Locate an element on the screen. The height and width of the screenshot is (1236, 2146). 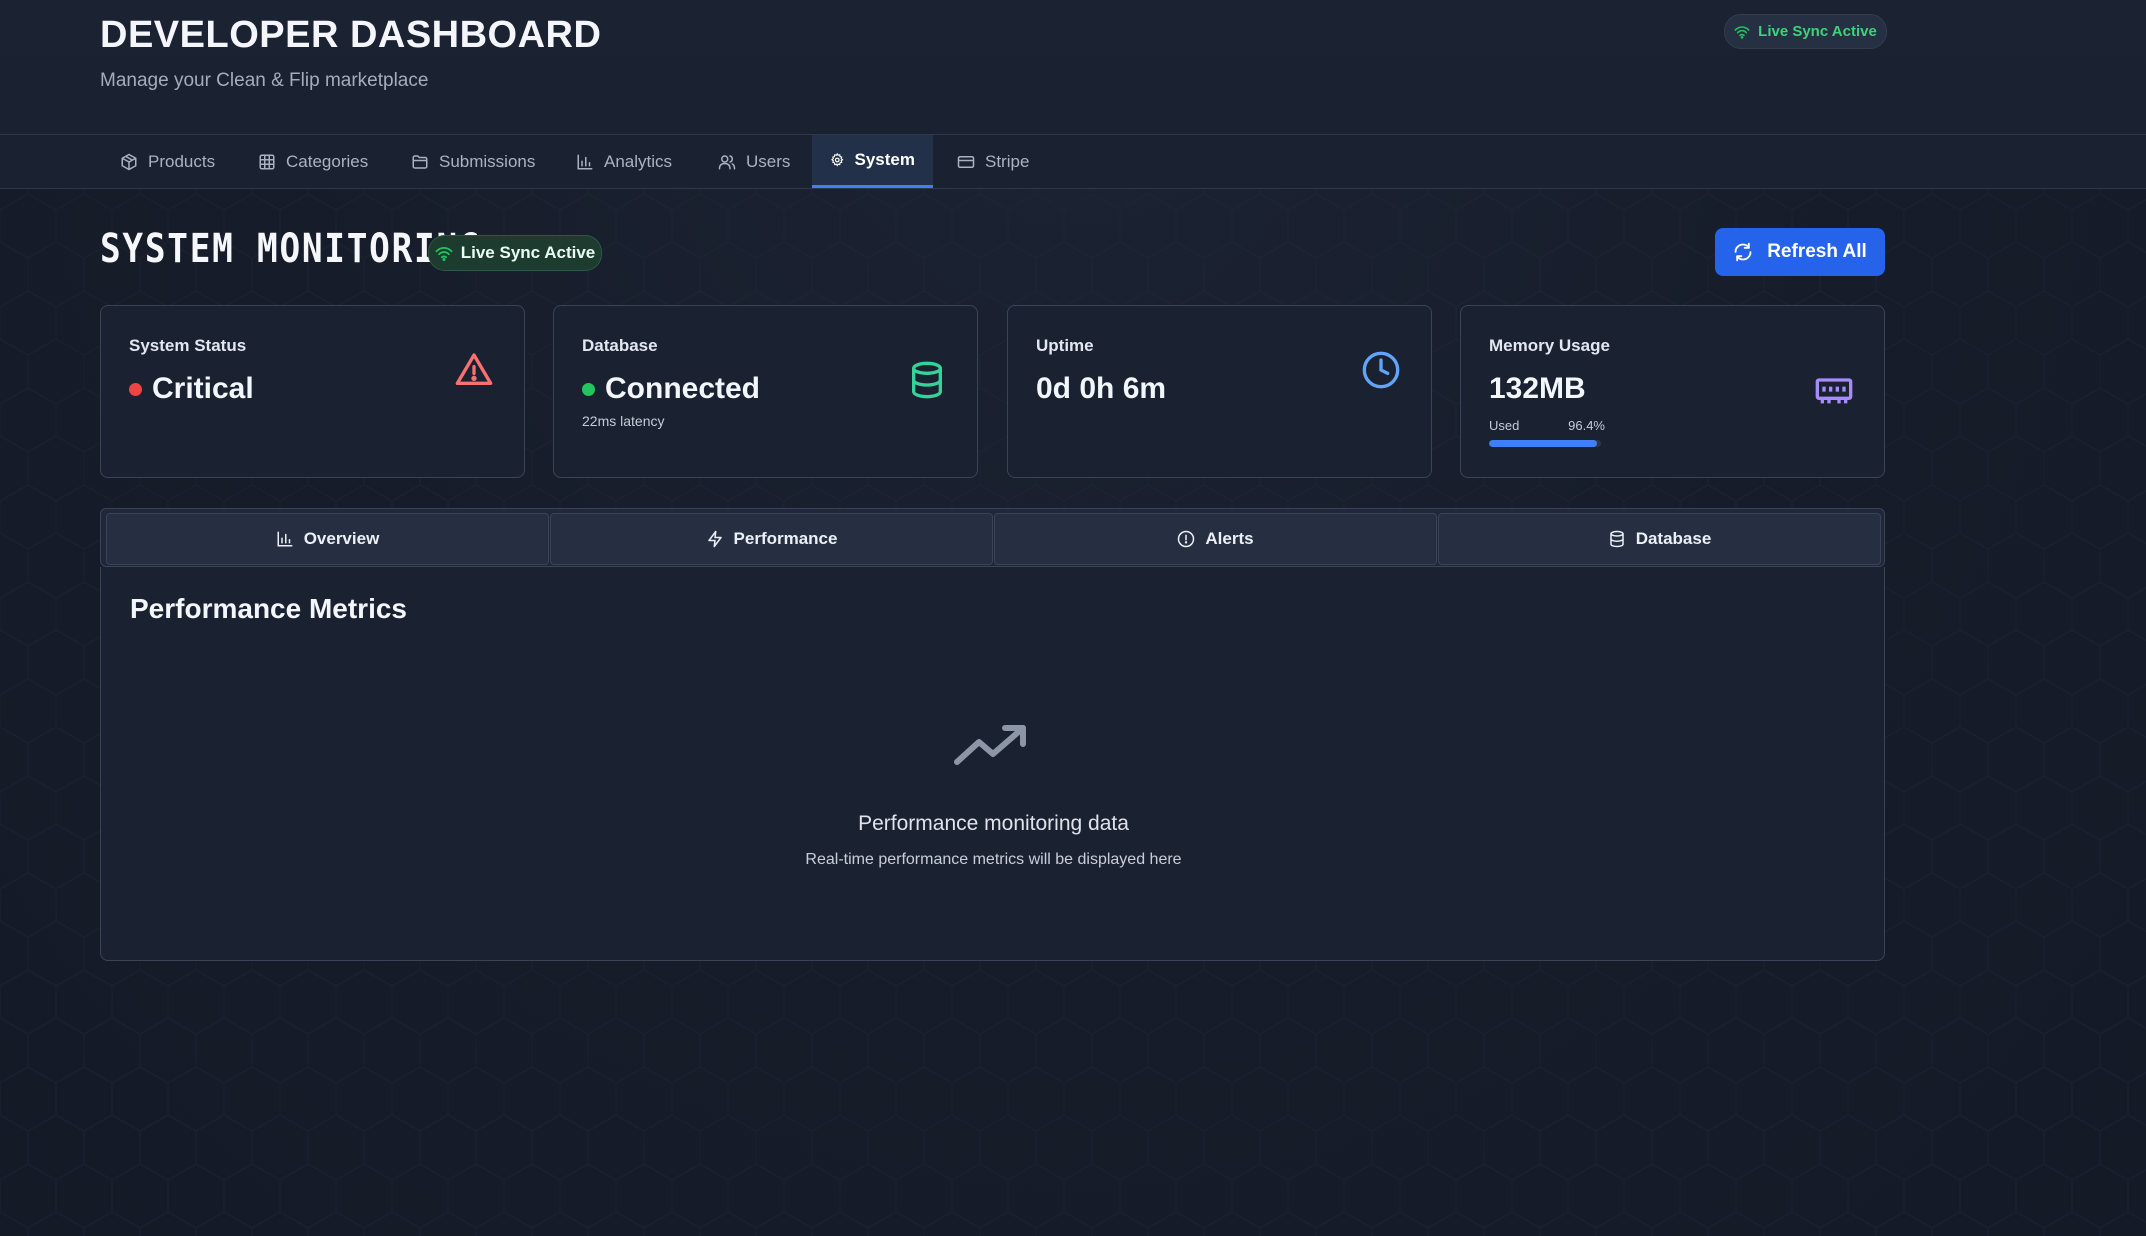
tab-products-label: Products is located at coordinates (182, 161).